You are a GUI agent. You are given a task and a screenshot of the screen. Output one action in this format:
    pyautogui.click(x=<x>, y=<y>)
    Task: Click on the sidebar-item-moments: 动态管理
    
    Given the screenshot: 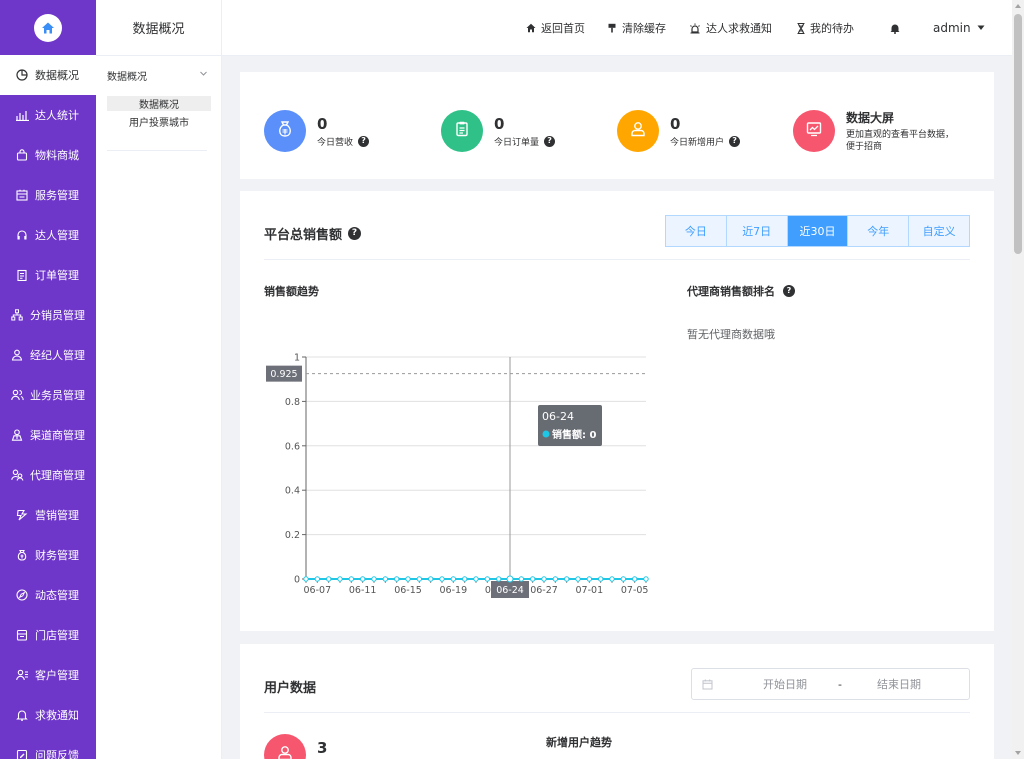 What is the action you would take?
    pyautogui.click(x=48, y=595)
    